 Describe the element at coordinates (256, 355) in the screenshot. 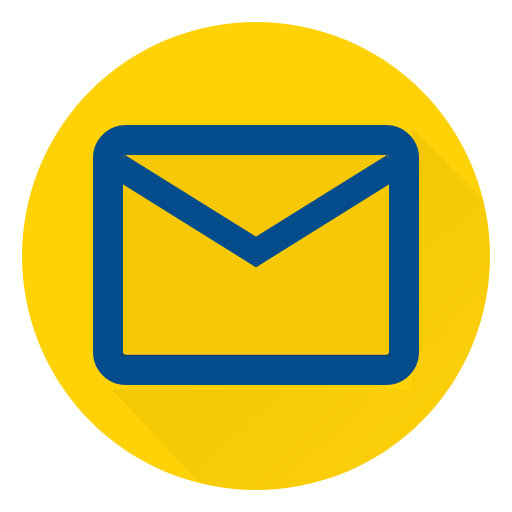

I see `envelope-inner-shadow` at that location.